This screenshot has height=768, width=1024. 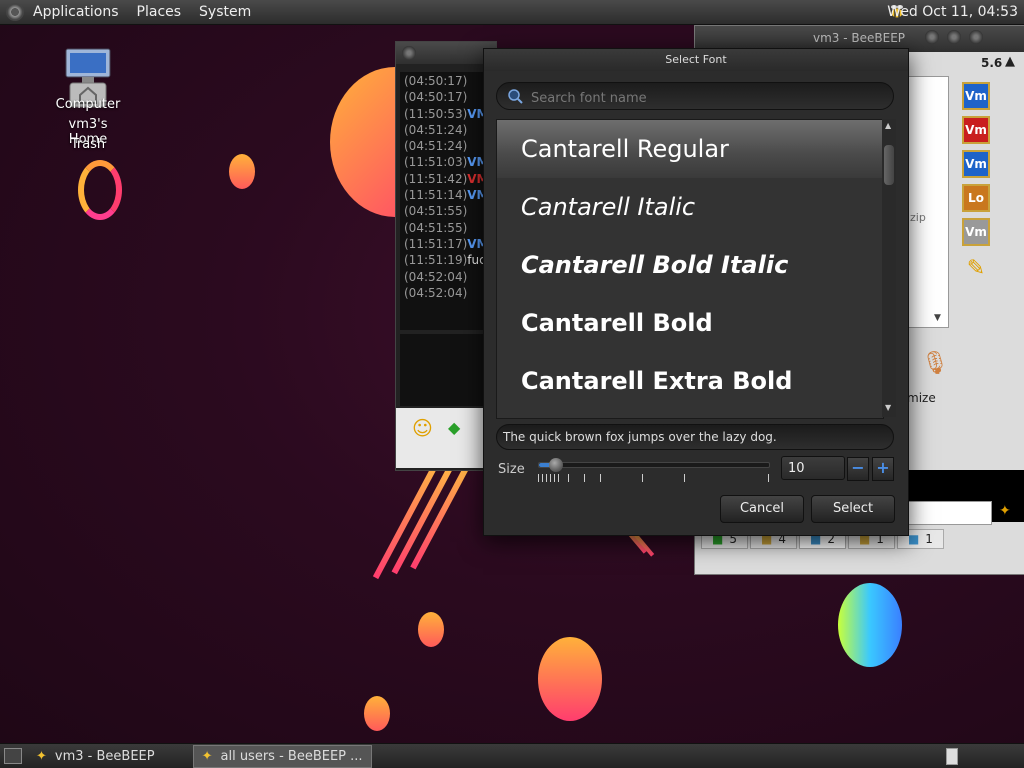 I want to click on scroll-up-icon: ▲, so click(x=888, y=125).